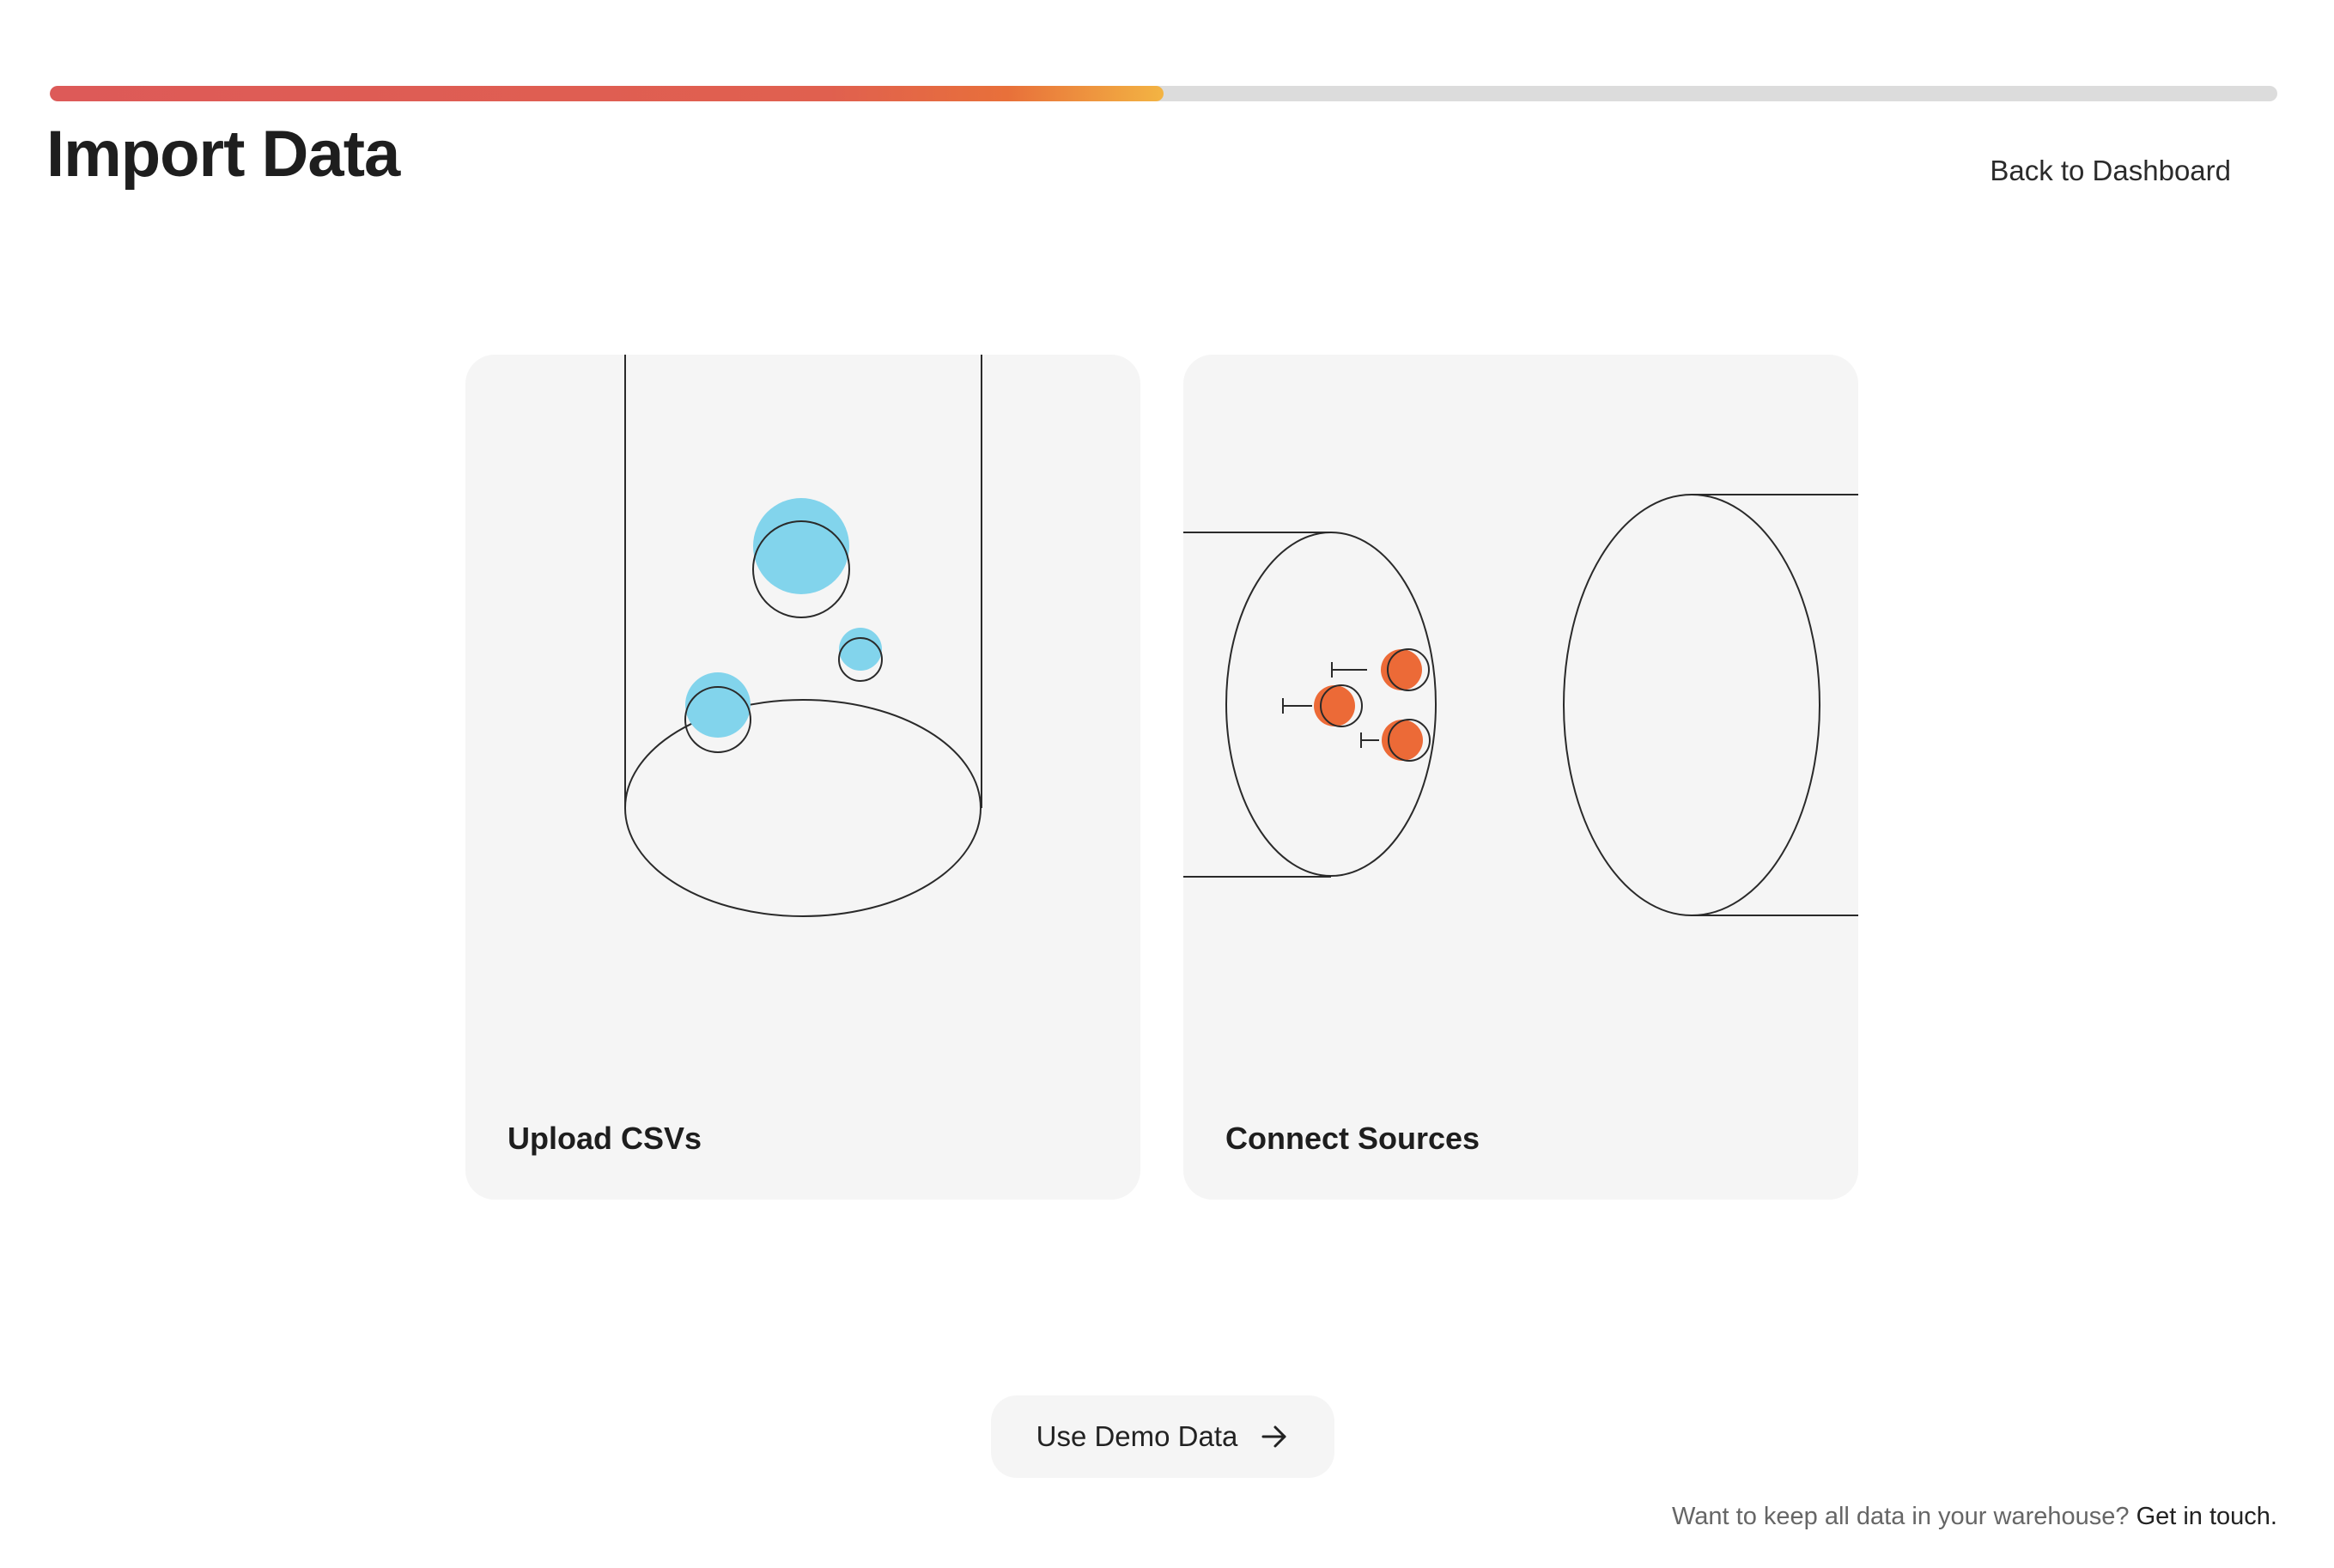 The width and height of the screenshot is (2334, 1568). Describe the element at coordinates (223, 154) in the screenshot. I see `page-title: Import Data` at that location.